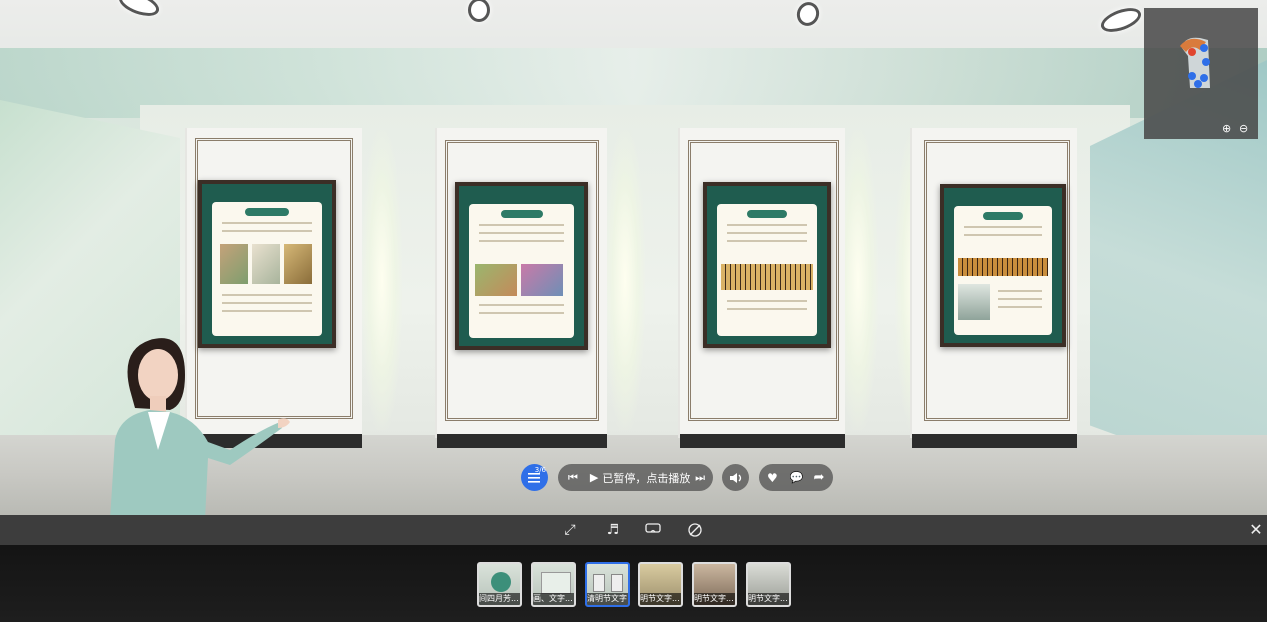 This screenshot has height=622, width=1267. Describe the element at coordinates (695, 530) in the screenshot. I see `gyroscope-icon` at that location.